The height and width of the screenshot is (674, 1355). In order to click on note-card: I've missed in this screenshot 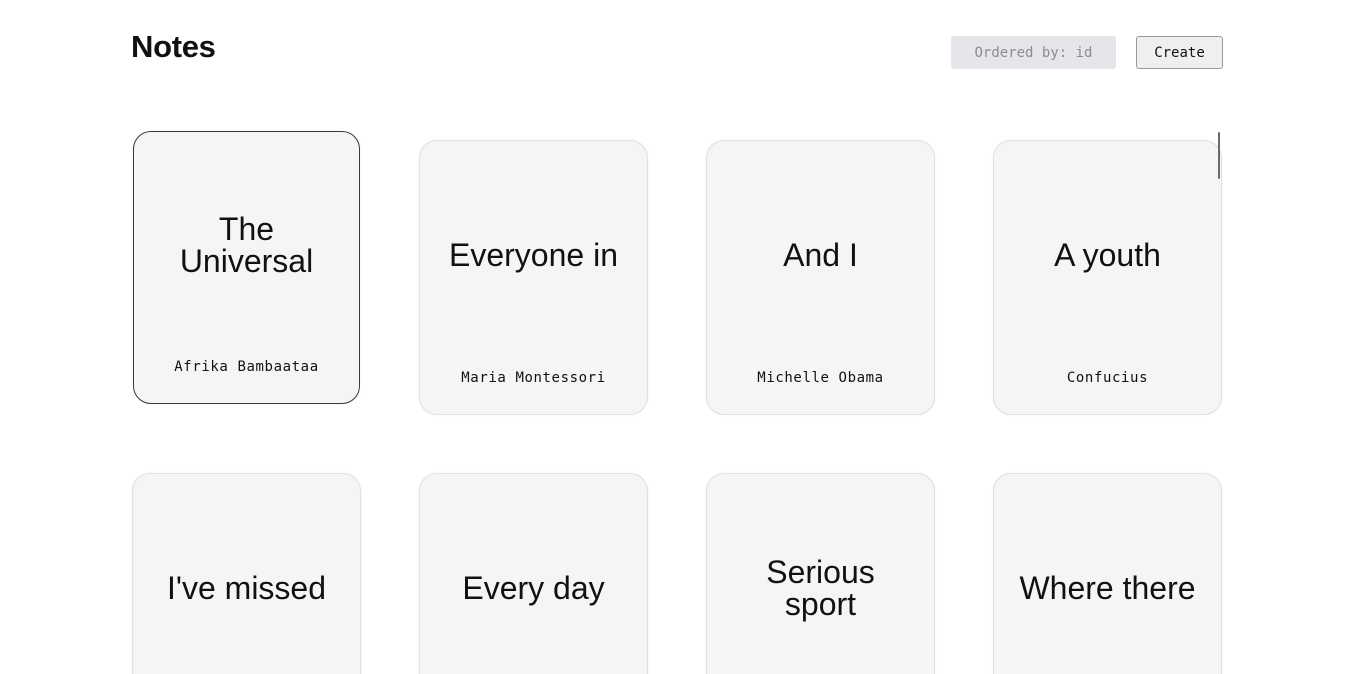, I will do `click(246, 573)`.